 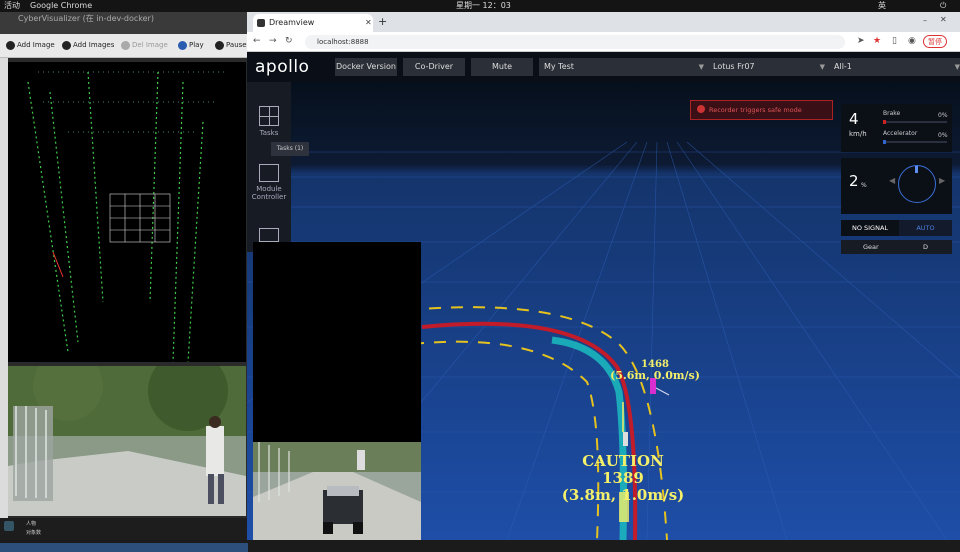 I want to click on camera-overlay-view, so click(x=337, y=491).